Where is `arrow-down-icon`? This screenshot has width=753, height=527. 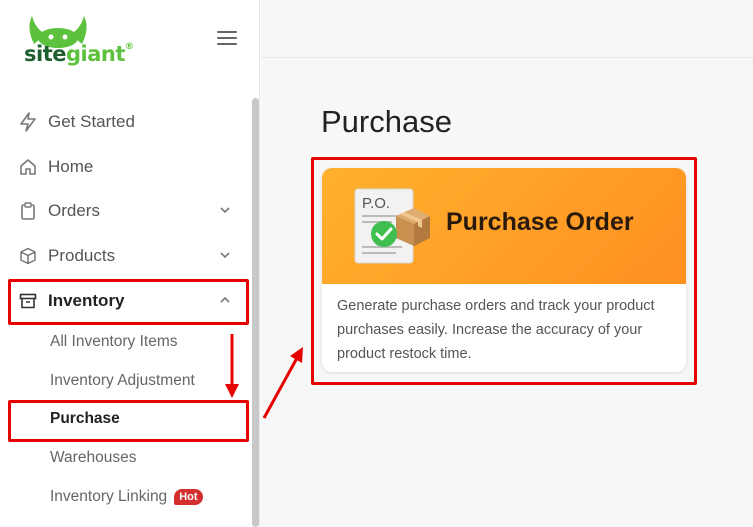
arrow-down-icon is located at coordinates (232, 366).